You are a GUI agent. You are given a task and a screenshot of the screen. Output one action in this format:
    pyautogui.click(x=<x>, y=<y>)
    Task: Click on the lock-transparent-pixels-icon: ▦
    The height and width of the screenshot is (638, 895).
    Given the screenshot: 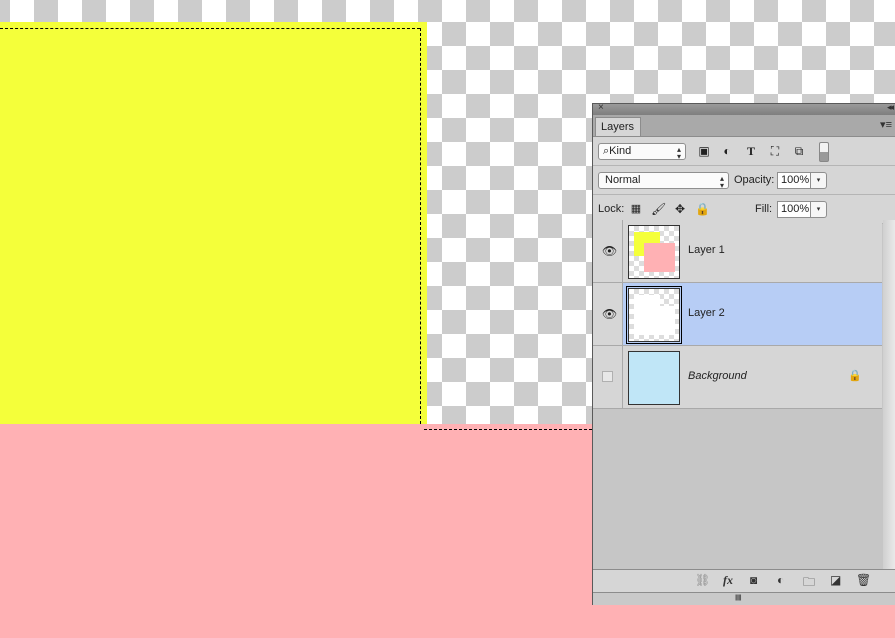 What is the action you would take?
    pyautogui.click(x=636, y=209)
    